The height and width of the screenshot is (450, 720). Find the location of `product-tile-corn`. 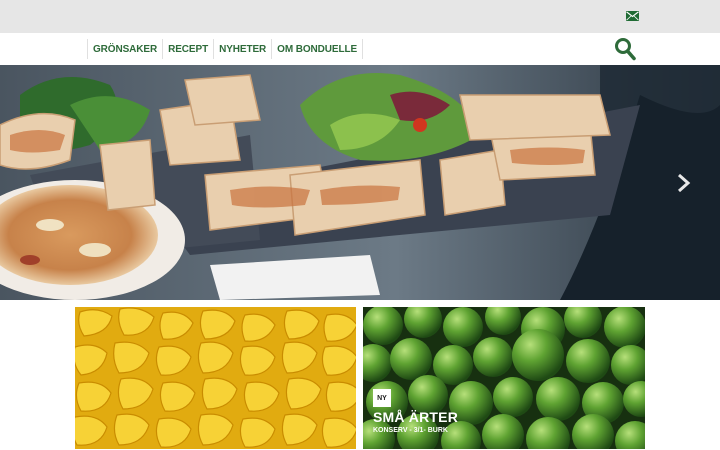

product-tile-corn is located at coordinates (215, 378).